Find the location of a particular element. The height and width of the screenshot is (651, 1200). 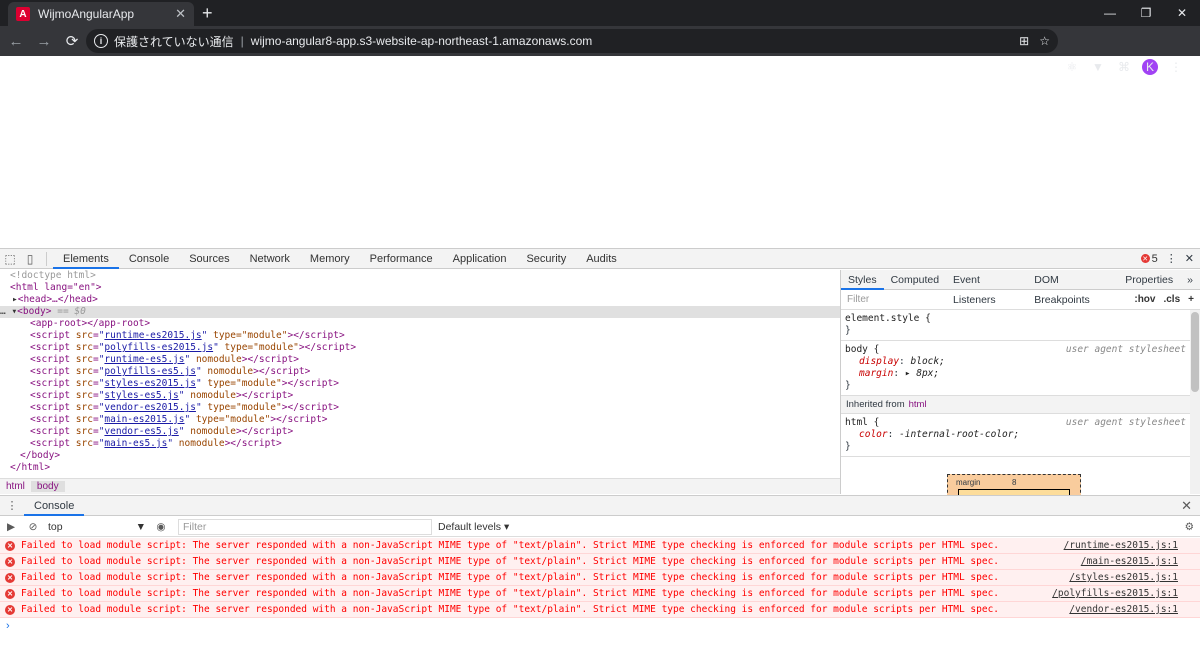

tab-elements: Elements is located at coordinates (86, 259).